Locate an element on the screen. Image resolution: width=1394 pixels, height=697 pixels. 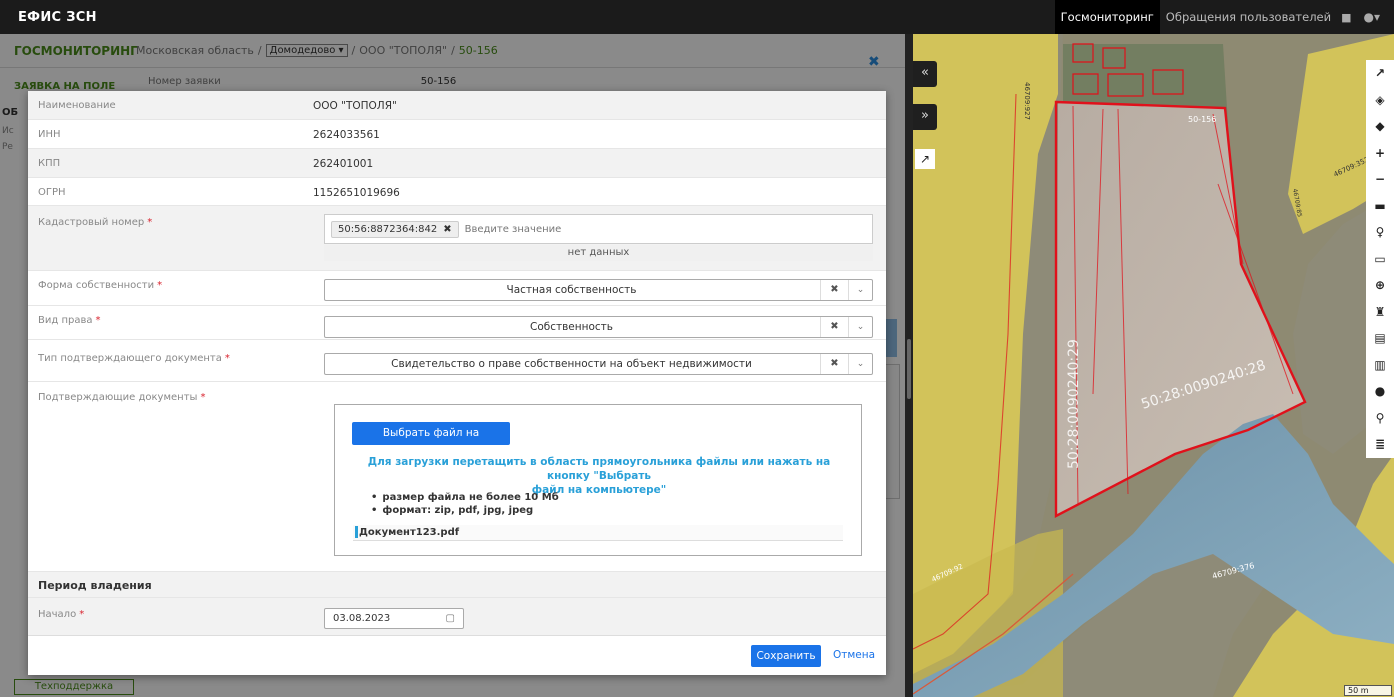
map-scale: 50 m is located at coordinates (1368, 690).